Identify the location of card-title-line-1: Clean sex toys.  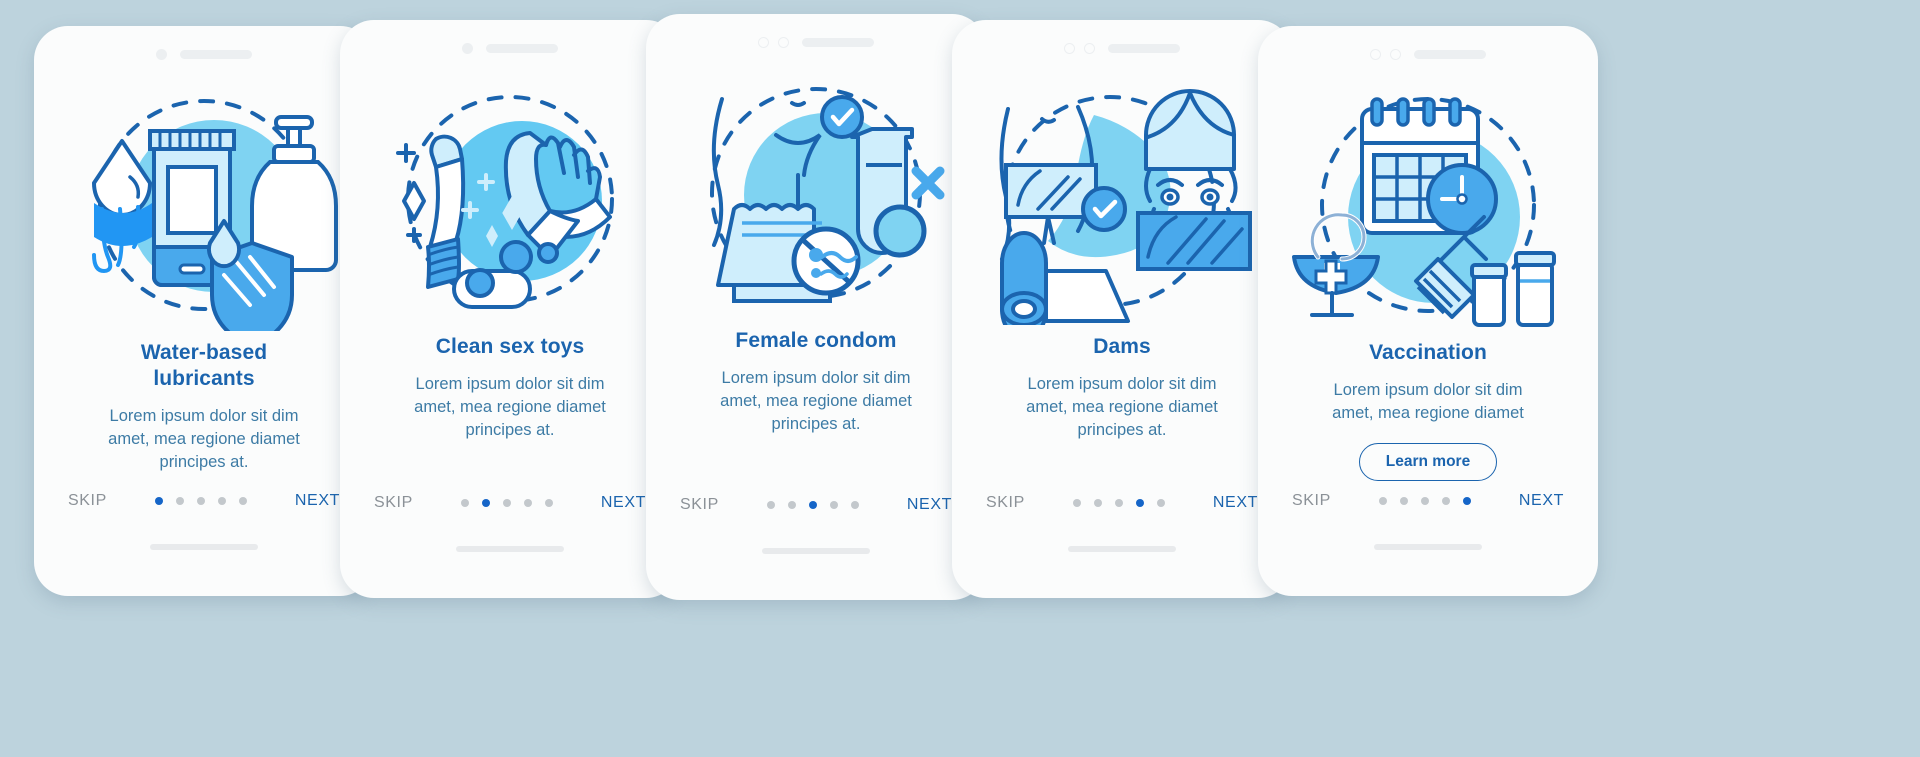
(510, 346).